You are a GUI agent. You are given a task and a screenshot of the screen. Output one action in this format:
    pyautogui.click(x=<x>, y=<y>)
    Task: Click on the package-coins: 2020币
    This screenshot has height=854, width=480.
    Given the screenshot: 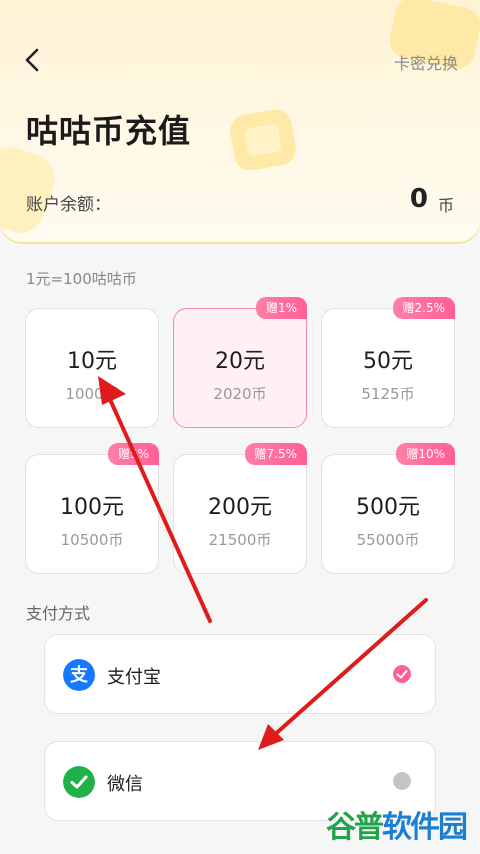 What is the action you would take?
    pyautogui.click(x=240, y=394)
    